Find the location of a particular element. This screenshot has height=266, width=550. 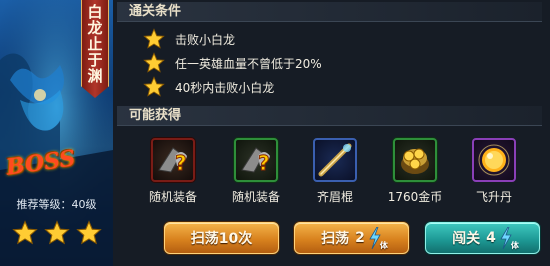

stage-title-banner: 白龙止于渊 is located at coordinates (95, 49).